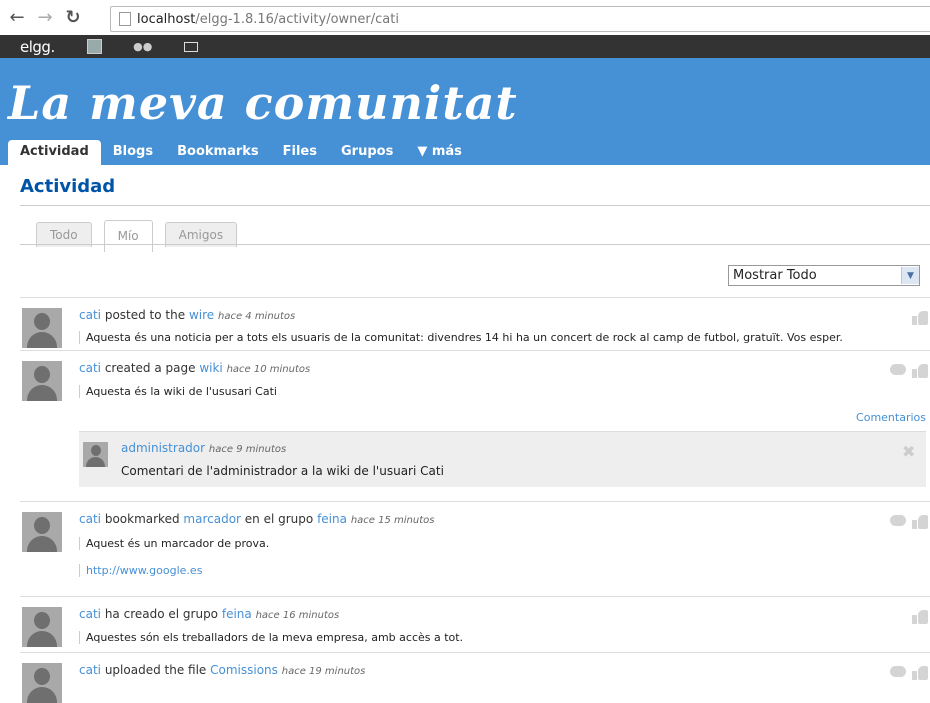 This screenshot has height=703, width=930. Describe the element at coordinates (95, 46) in the screenshot. I see `profile-icon` at that location.